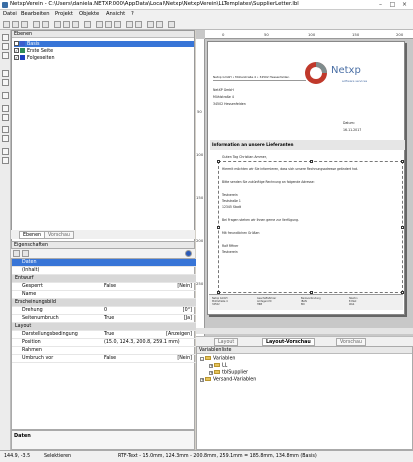 The height and width of the screenshot is (462, 413). I want to click on tab-layout: Layout, so click(226, 342).